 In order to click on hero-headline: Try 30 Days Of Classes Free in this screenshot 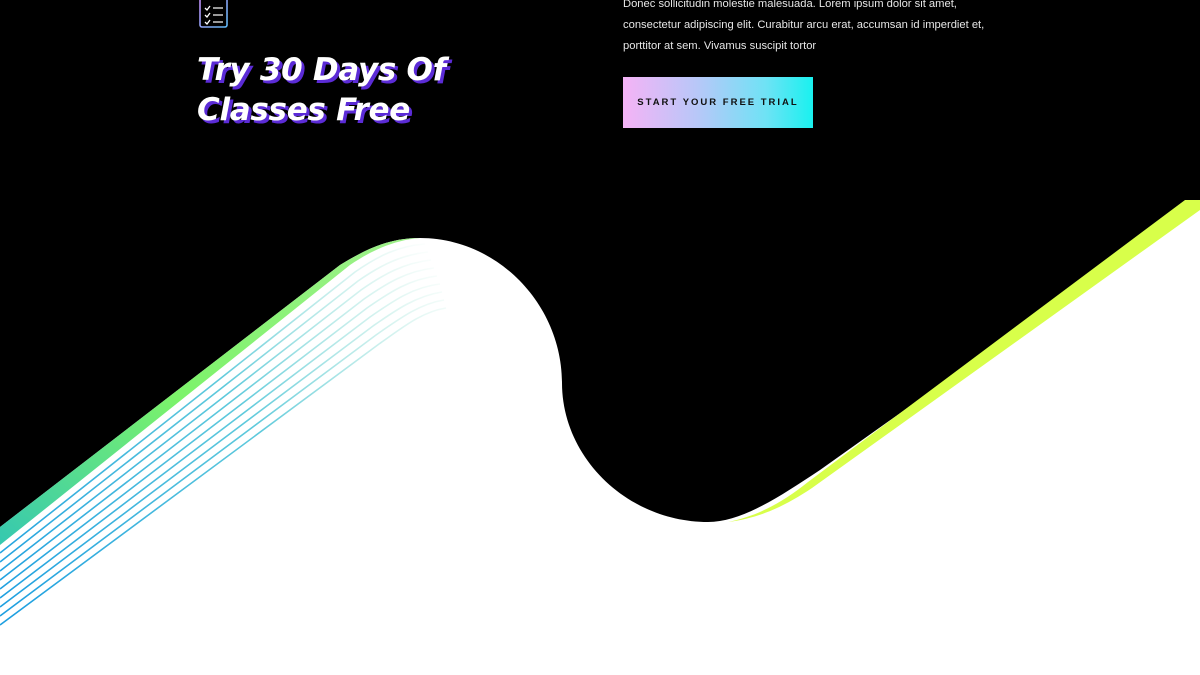, I will do `click(321, 90)`.